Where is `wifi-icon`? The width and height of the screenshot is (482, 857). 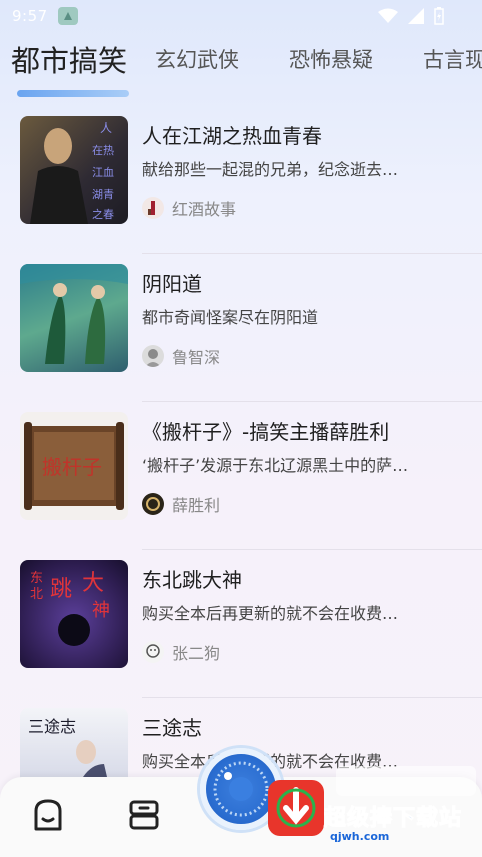 wifi-icon is located at coordinates (388, 15).